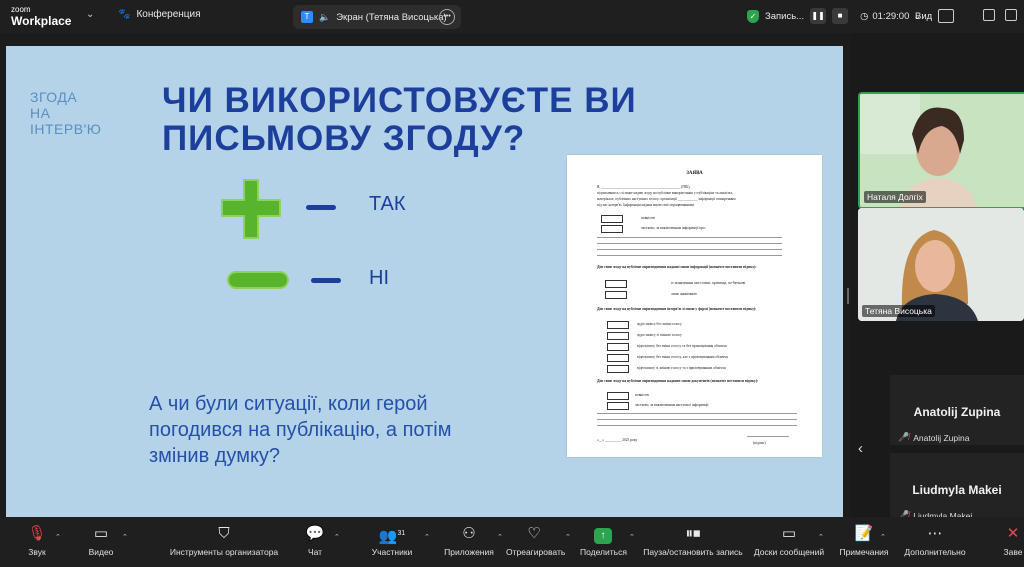 Image resolution: width=1024 pixels, height=567 pixels. What do you see at coordinates (989, 15) in the screenshot?
I see `minimize-icon` at bounding box center [989, 15].